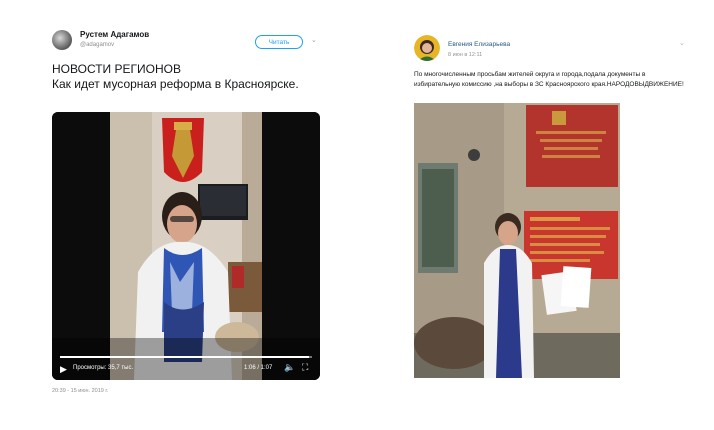  I want to click on avatar-image, so click(427, 48).